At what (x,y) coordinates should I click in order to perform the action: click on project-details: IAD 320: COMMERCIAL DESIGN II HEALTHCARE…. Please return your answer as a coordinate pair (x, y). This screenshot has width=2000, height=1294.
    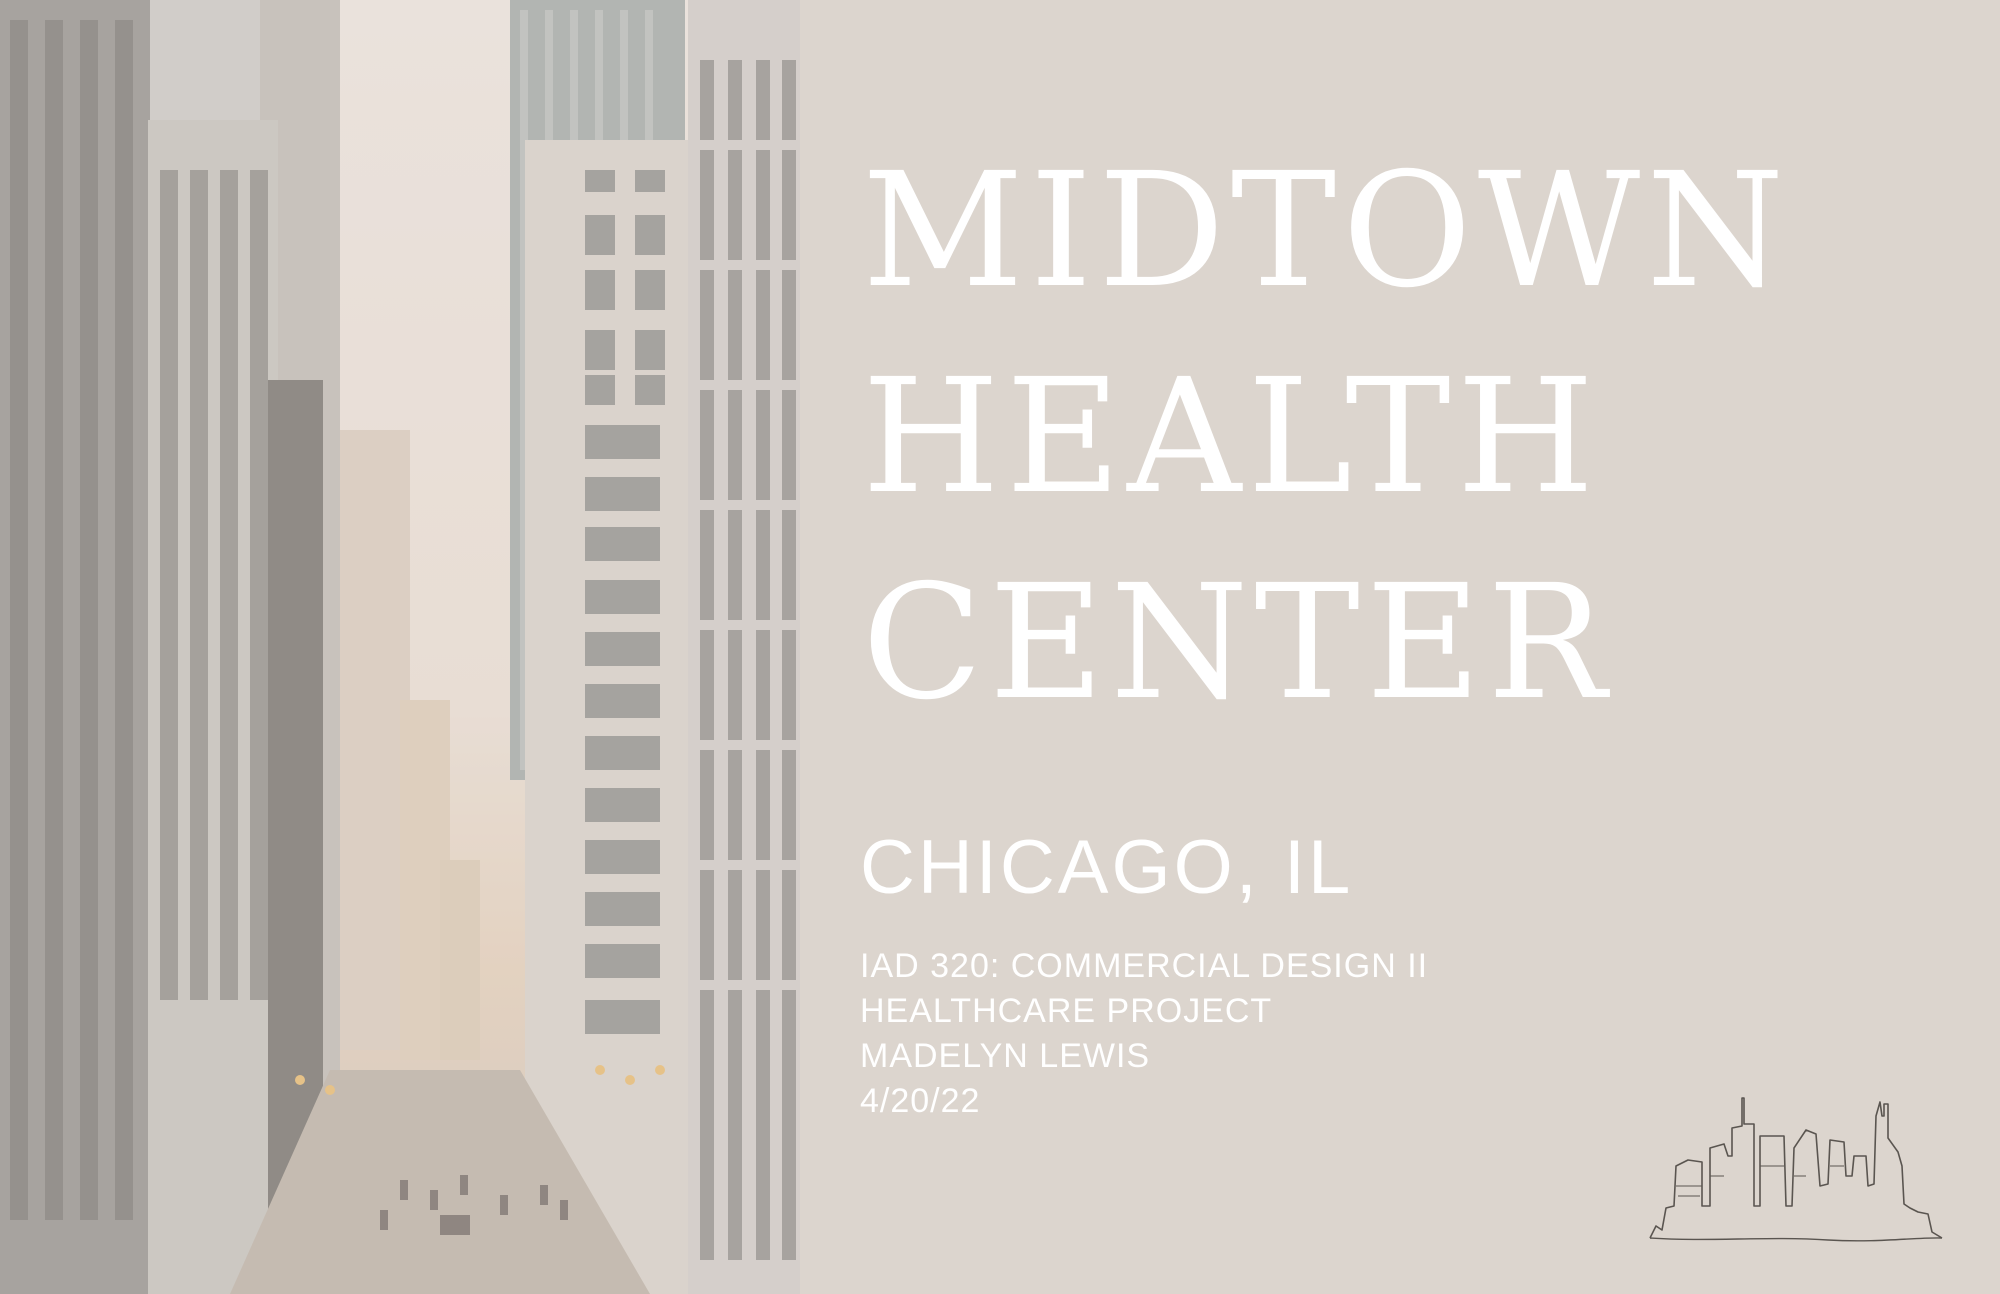
    Looking at the image, I should click on (1144, 1034).